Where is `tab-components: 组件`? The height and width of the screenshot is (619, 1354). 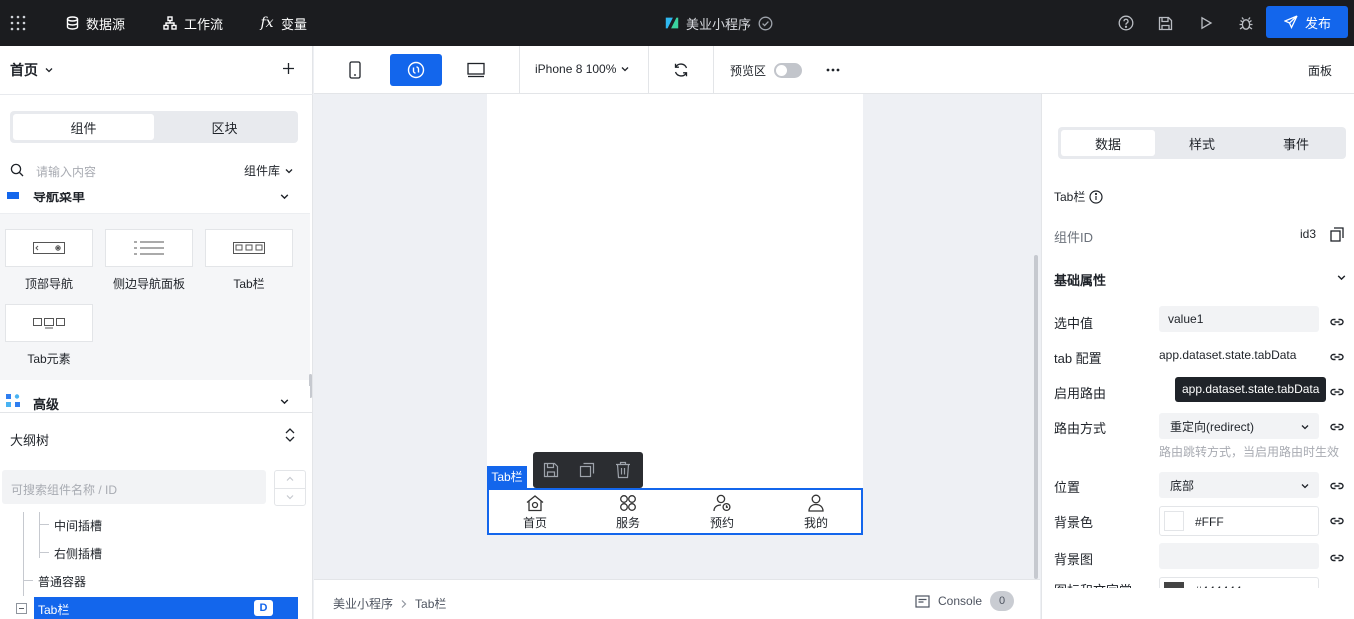 tab-components: 组件 is located at coordinates (83, 127).